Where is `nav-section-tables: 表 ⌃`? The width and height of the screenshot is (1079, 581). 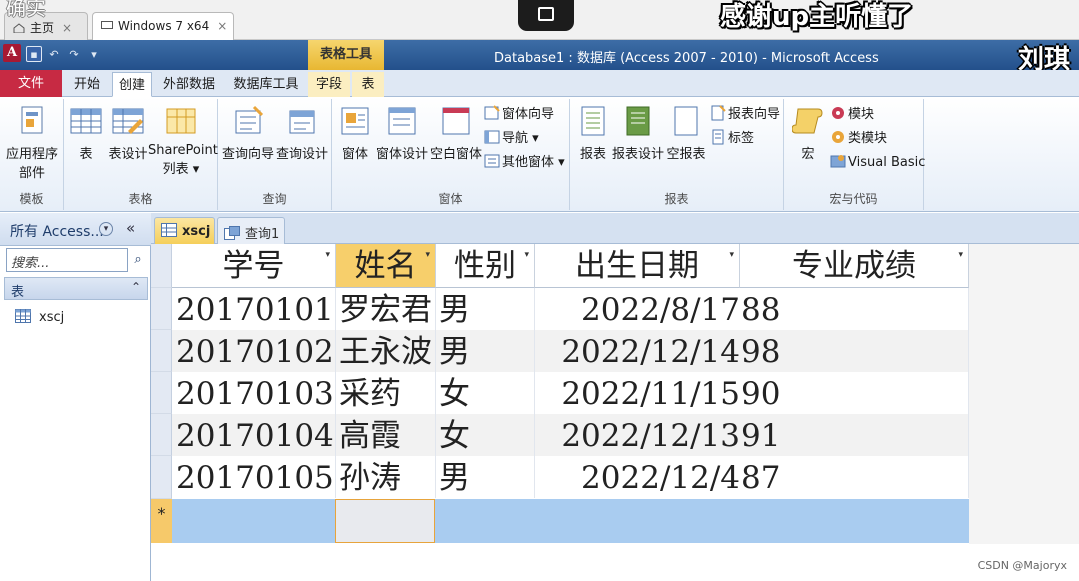 nav-section-tables: 表 ⌃ is located at coordinates (76, 288).